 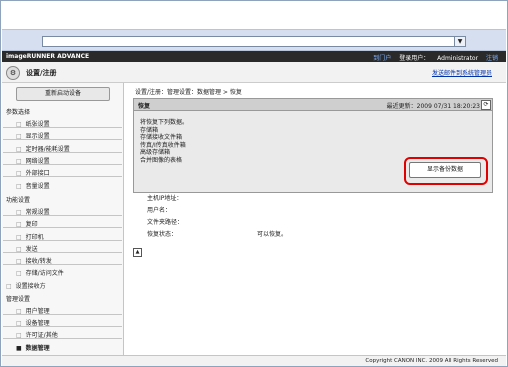 What do you see at coordinates (446, 171) in the screenshot?
I see `highlight-annotation` at bounding box center [446, 171].